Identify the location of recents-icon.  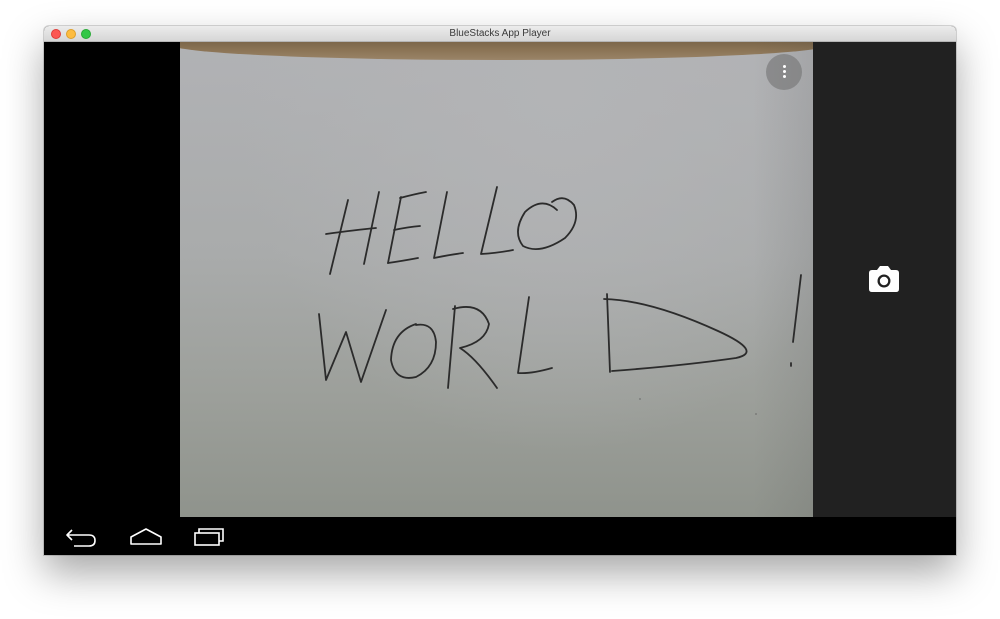
(209, 537).